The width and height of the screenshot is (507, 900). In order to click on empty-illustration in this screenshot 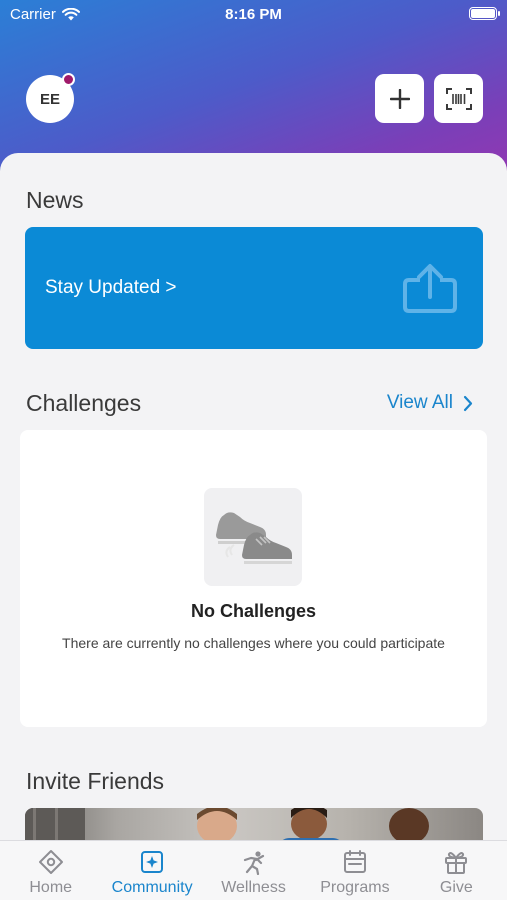, I will do `click(253, 537)`.